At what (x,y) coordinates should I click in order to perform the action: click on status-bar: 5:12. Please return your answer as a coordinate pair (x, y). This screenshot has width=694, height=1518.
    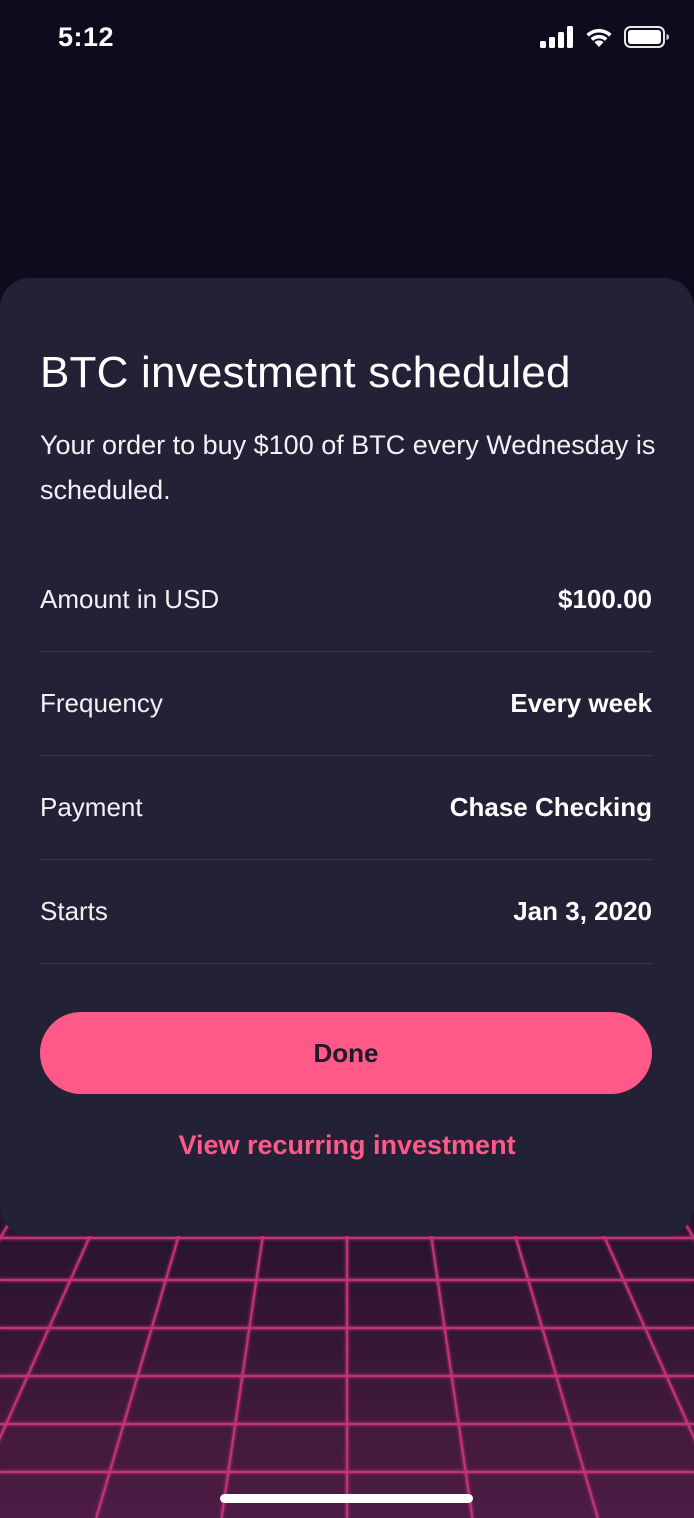
    Looking at the image, I should click on (347, 40).